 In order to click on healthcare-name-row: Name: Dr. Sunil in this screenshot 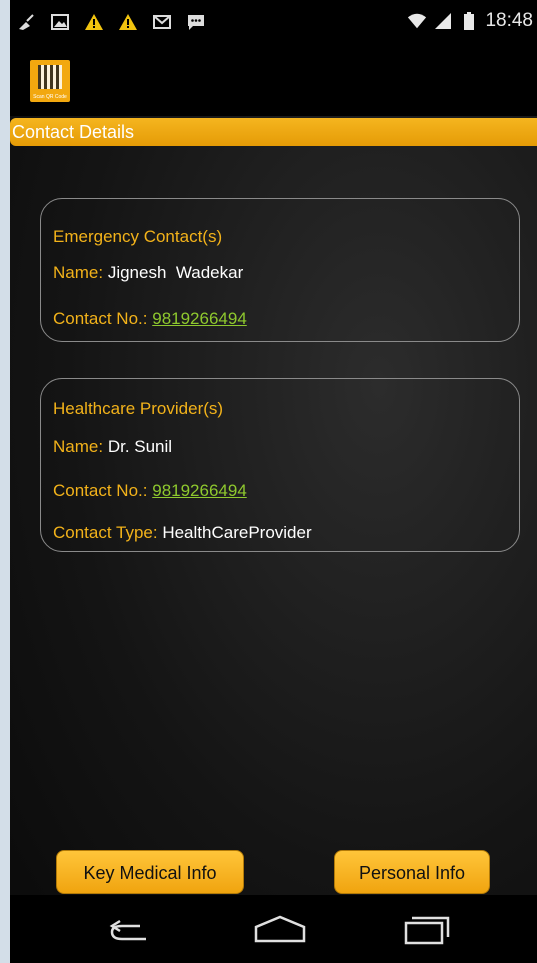, I will do `click(112, 447)`.